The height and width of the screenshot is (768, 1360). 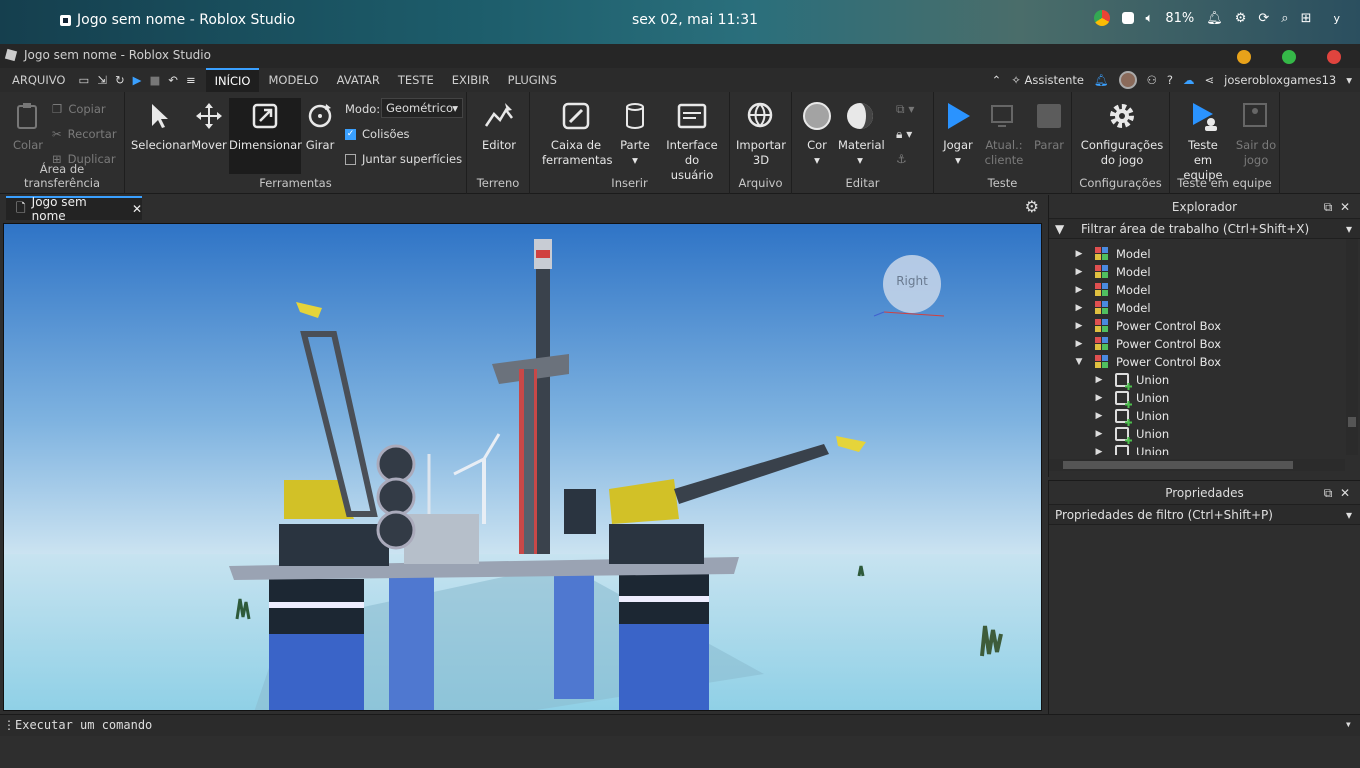 What do you see at coordinates (1210, 80) in the screenshot?
I see `share-icon: ⋖` at bounding box center [1210, 80].